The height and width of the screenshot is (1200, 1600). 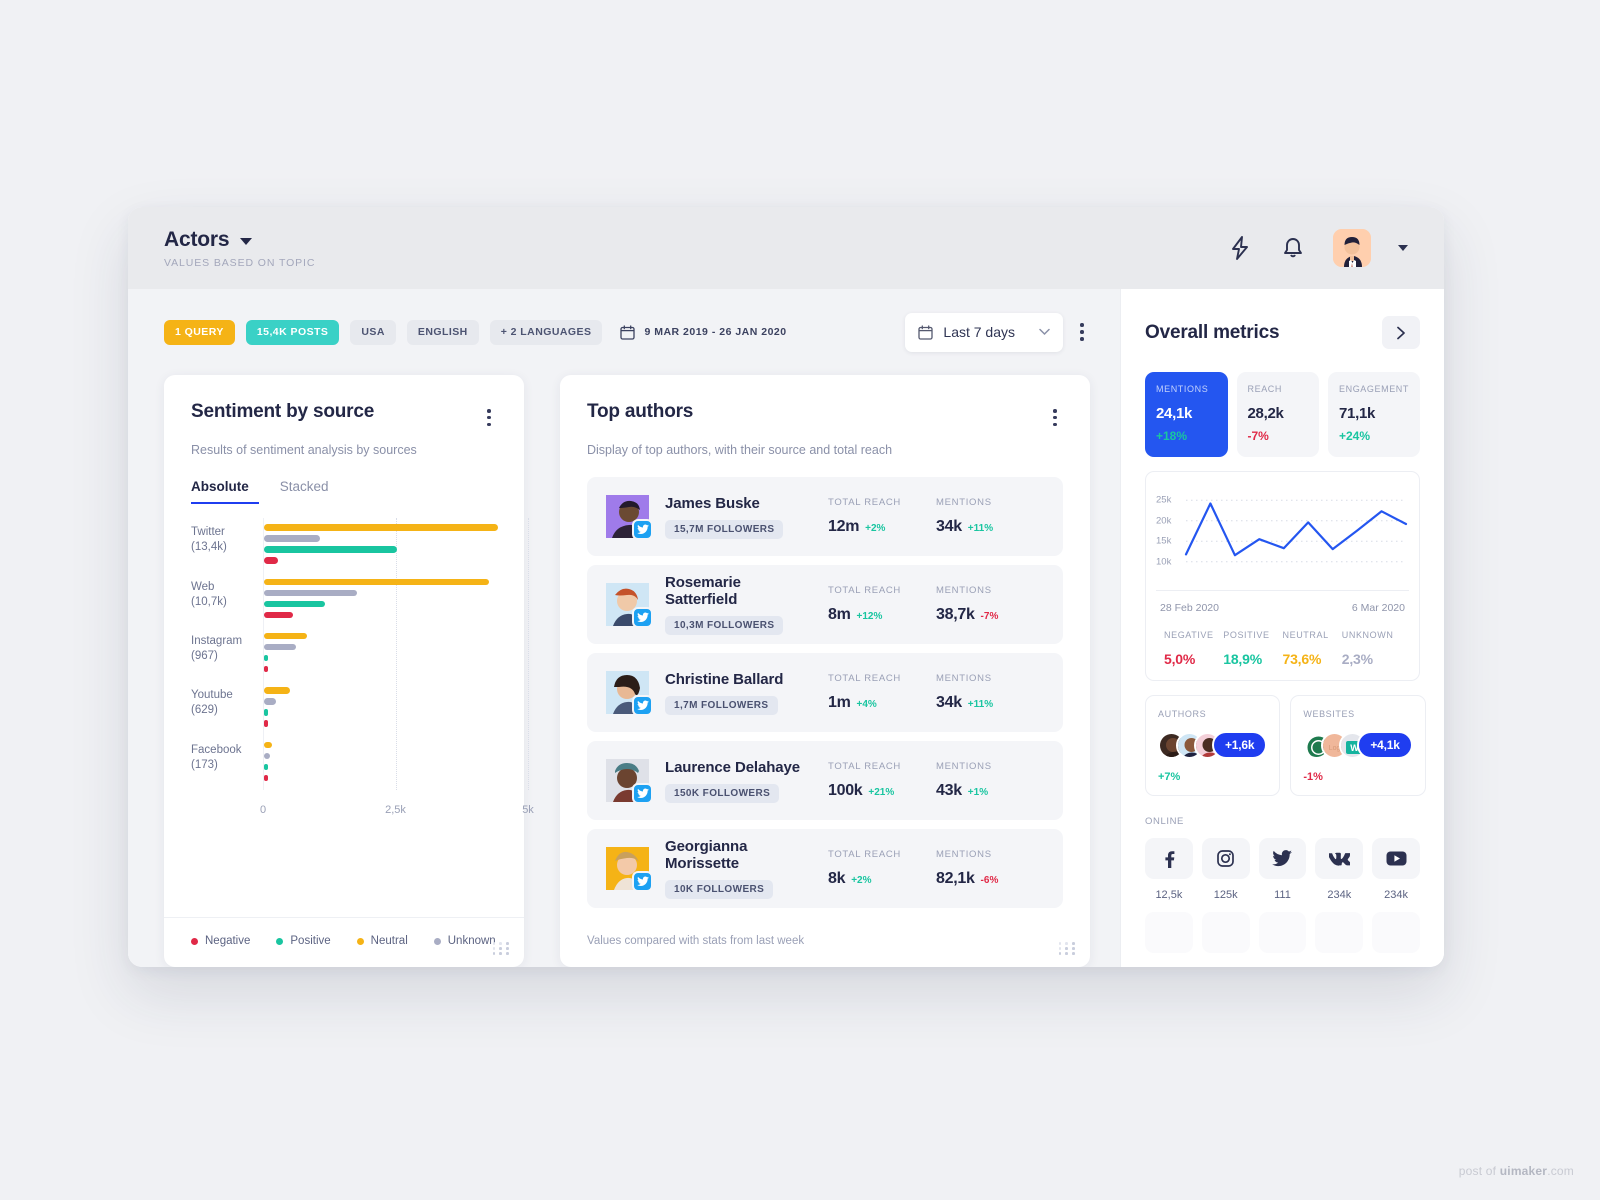 What do you see at coordinates (988, 604) in the screenshot?
I see `author-mentions-stat: MENTIONS 38,7k -7%` at bounding box center [988, 604].